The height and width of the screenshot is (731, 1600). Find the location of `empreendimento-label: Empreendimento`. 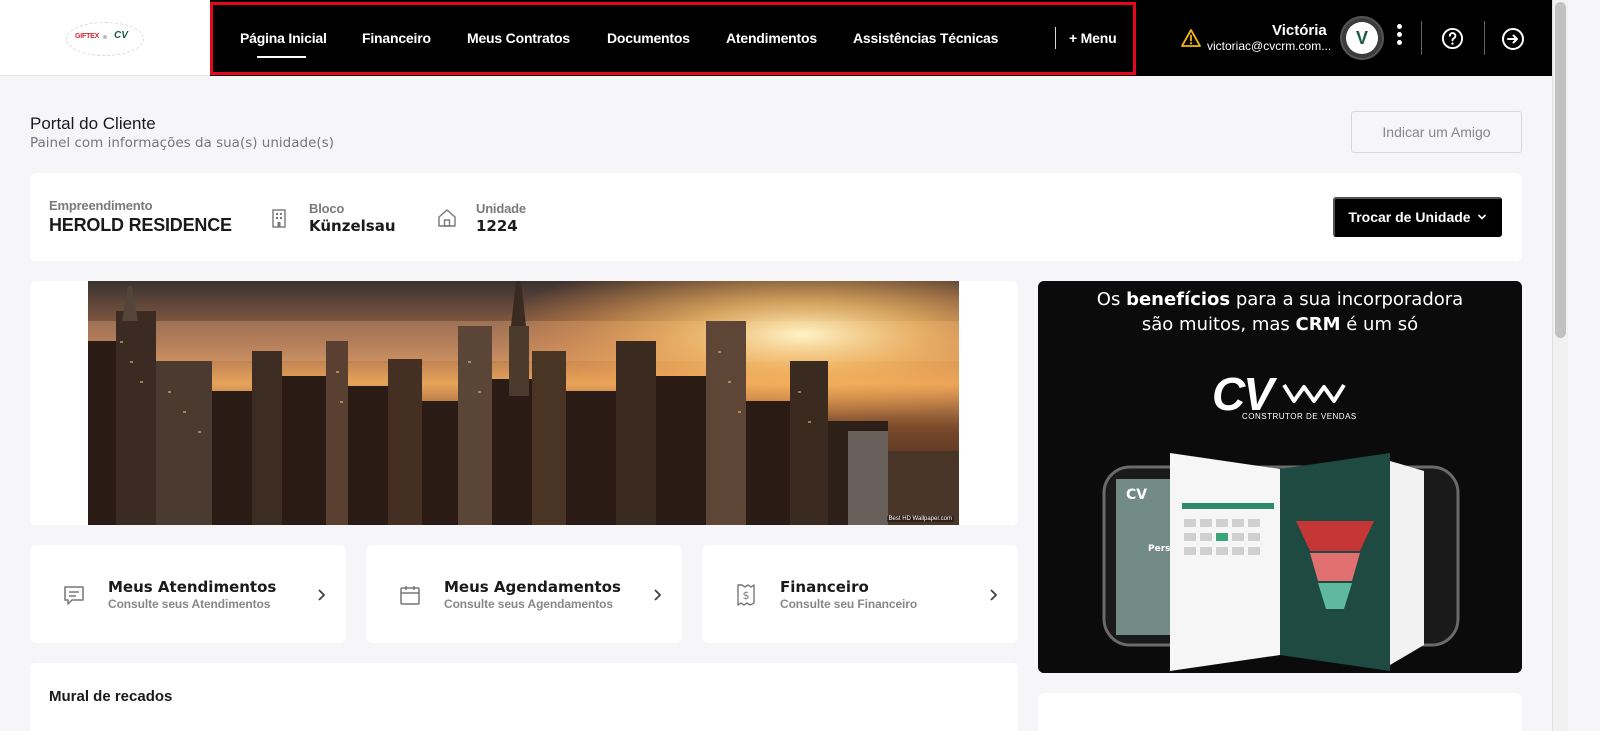

empreendimento-label: Empreendimento is located at coordinates (101, 205).